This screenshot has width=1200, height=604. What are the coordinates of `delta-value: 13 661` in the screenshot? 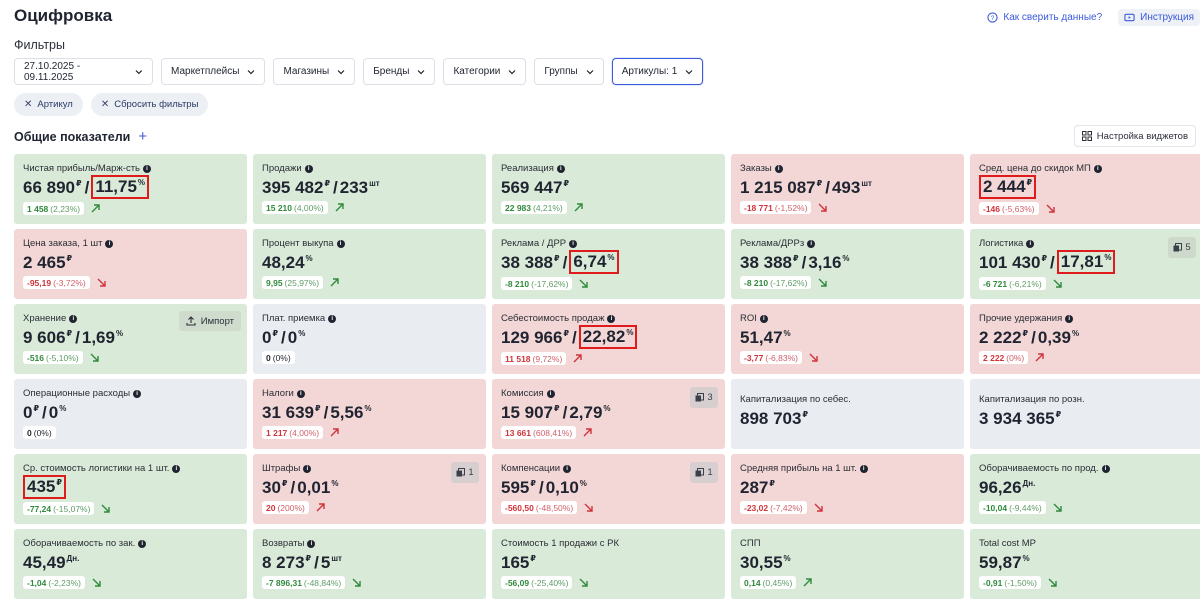 It's located at (518, 432).